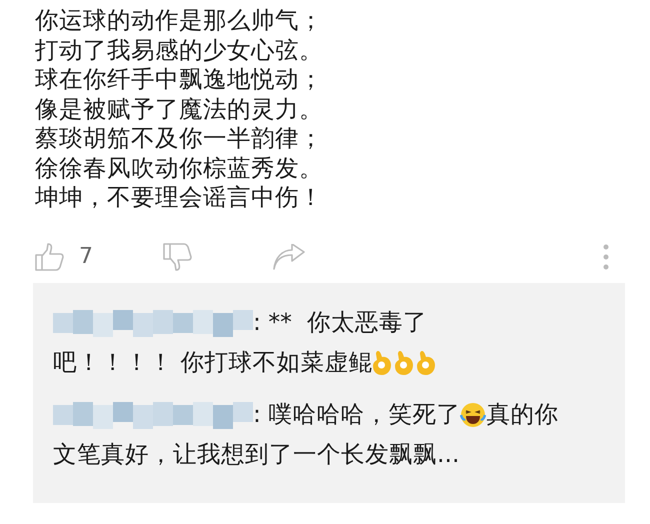 The width and height of the screenshot is (650, 524). Describe the element at coordinates (179, 139) in the screenshot. I see `post-line: 蔡琰胡笳不及你一半韵律；` at that location.